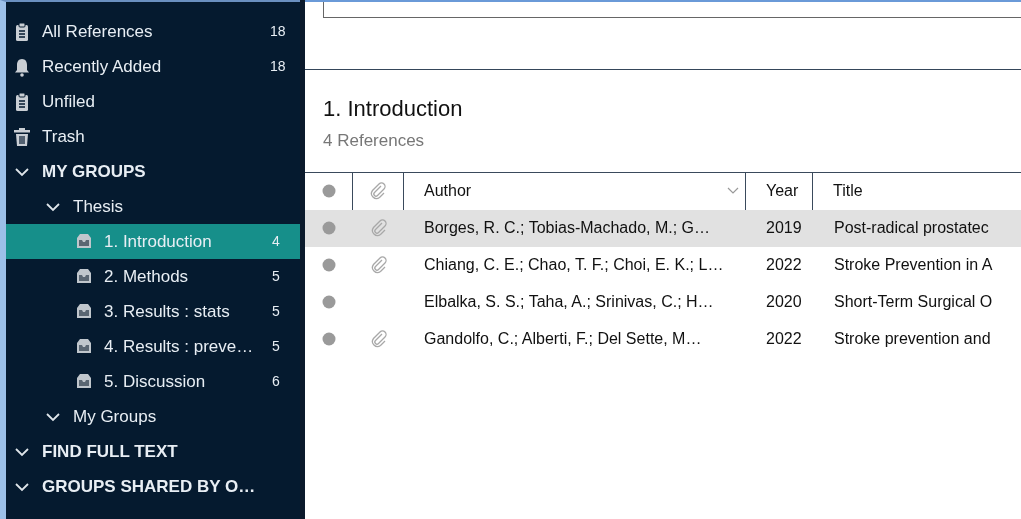  I want to click on section-header: FIND FULL TEXT, so click(153, 451).